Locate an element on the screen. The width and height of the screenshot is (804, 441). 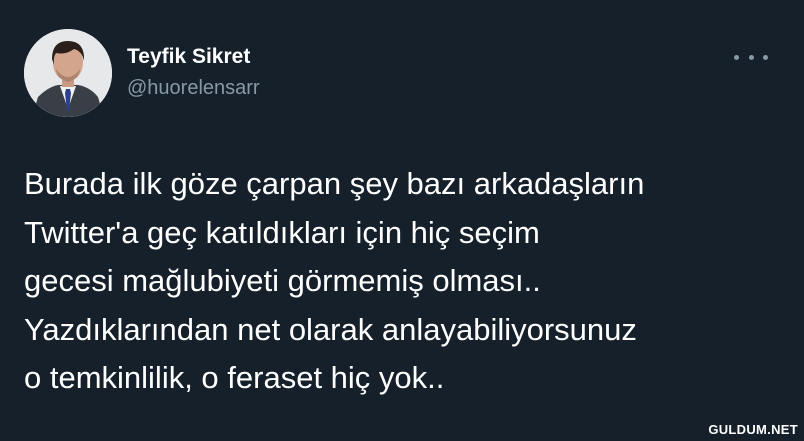
tweet-text-line: o temkinlilik, o feraset hiç yok.. is located at coordinates (234, 377).